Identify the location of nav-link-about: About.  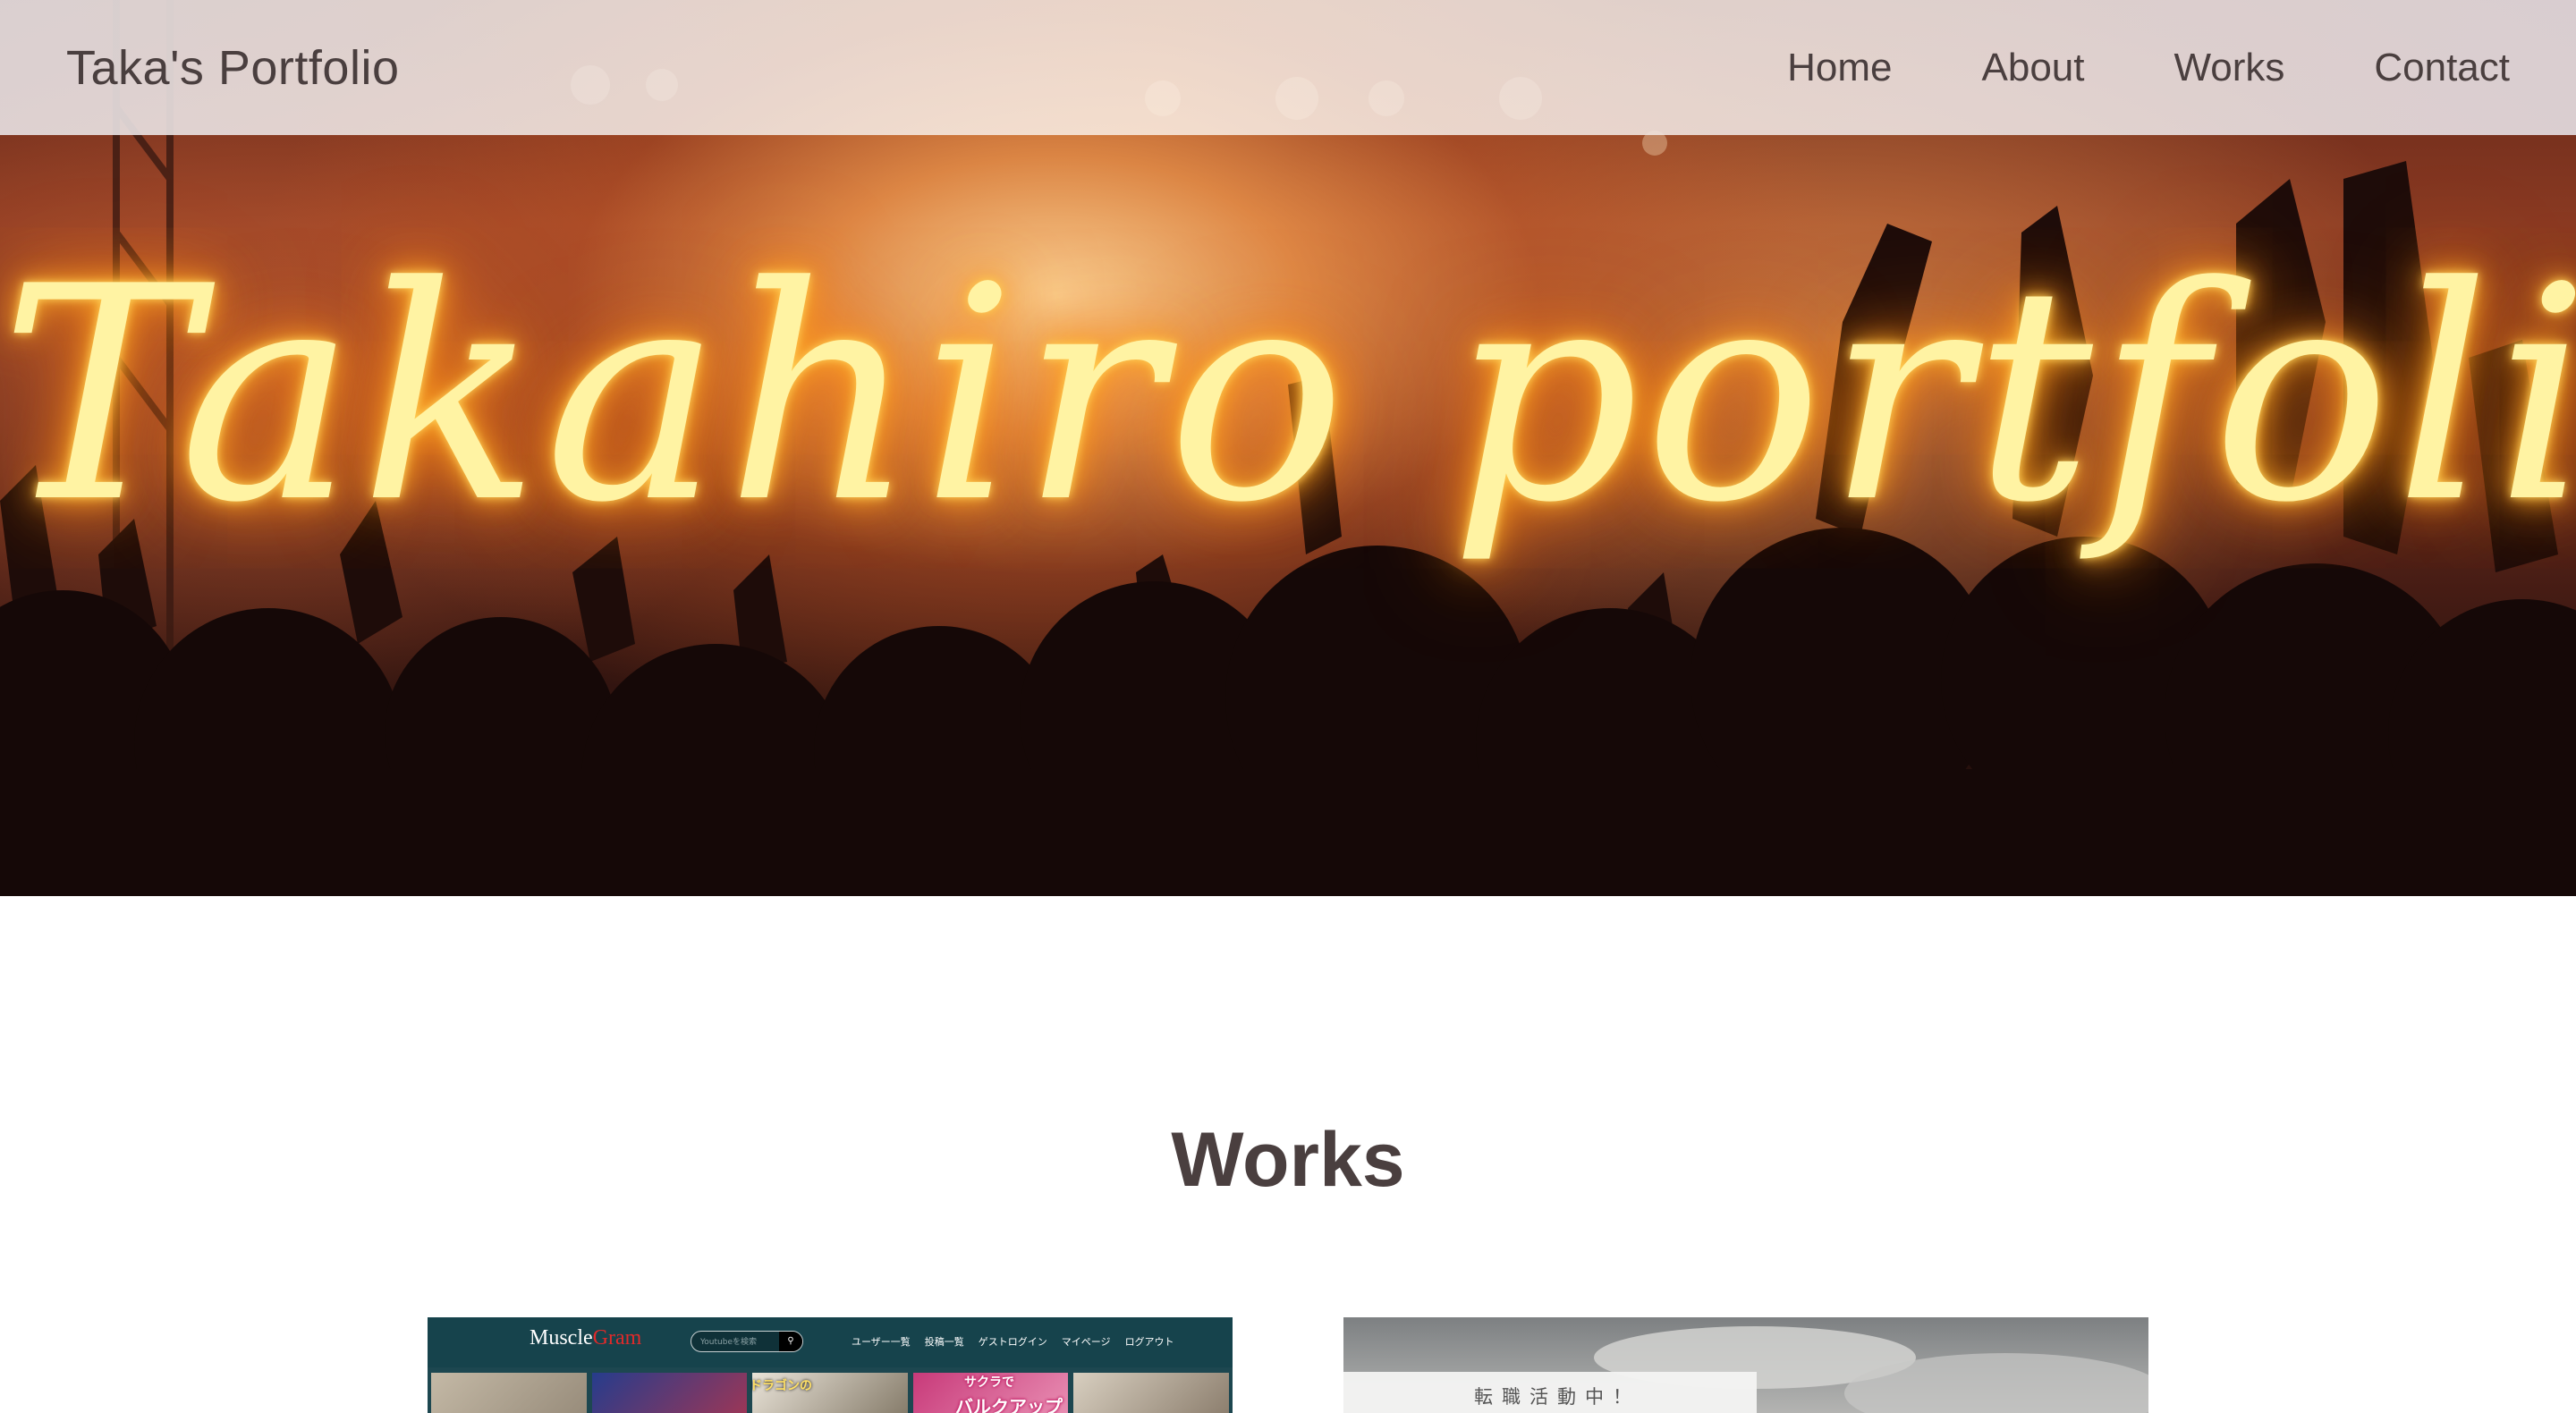
(2033, 68).